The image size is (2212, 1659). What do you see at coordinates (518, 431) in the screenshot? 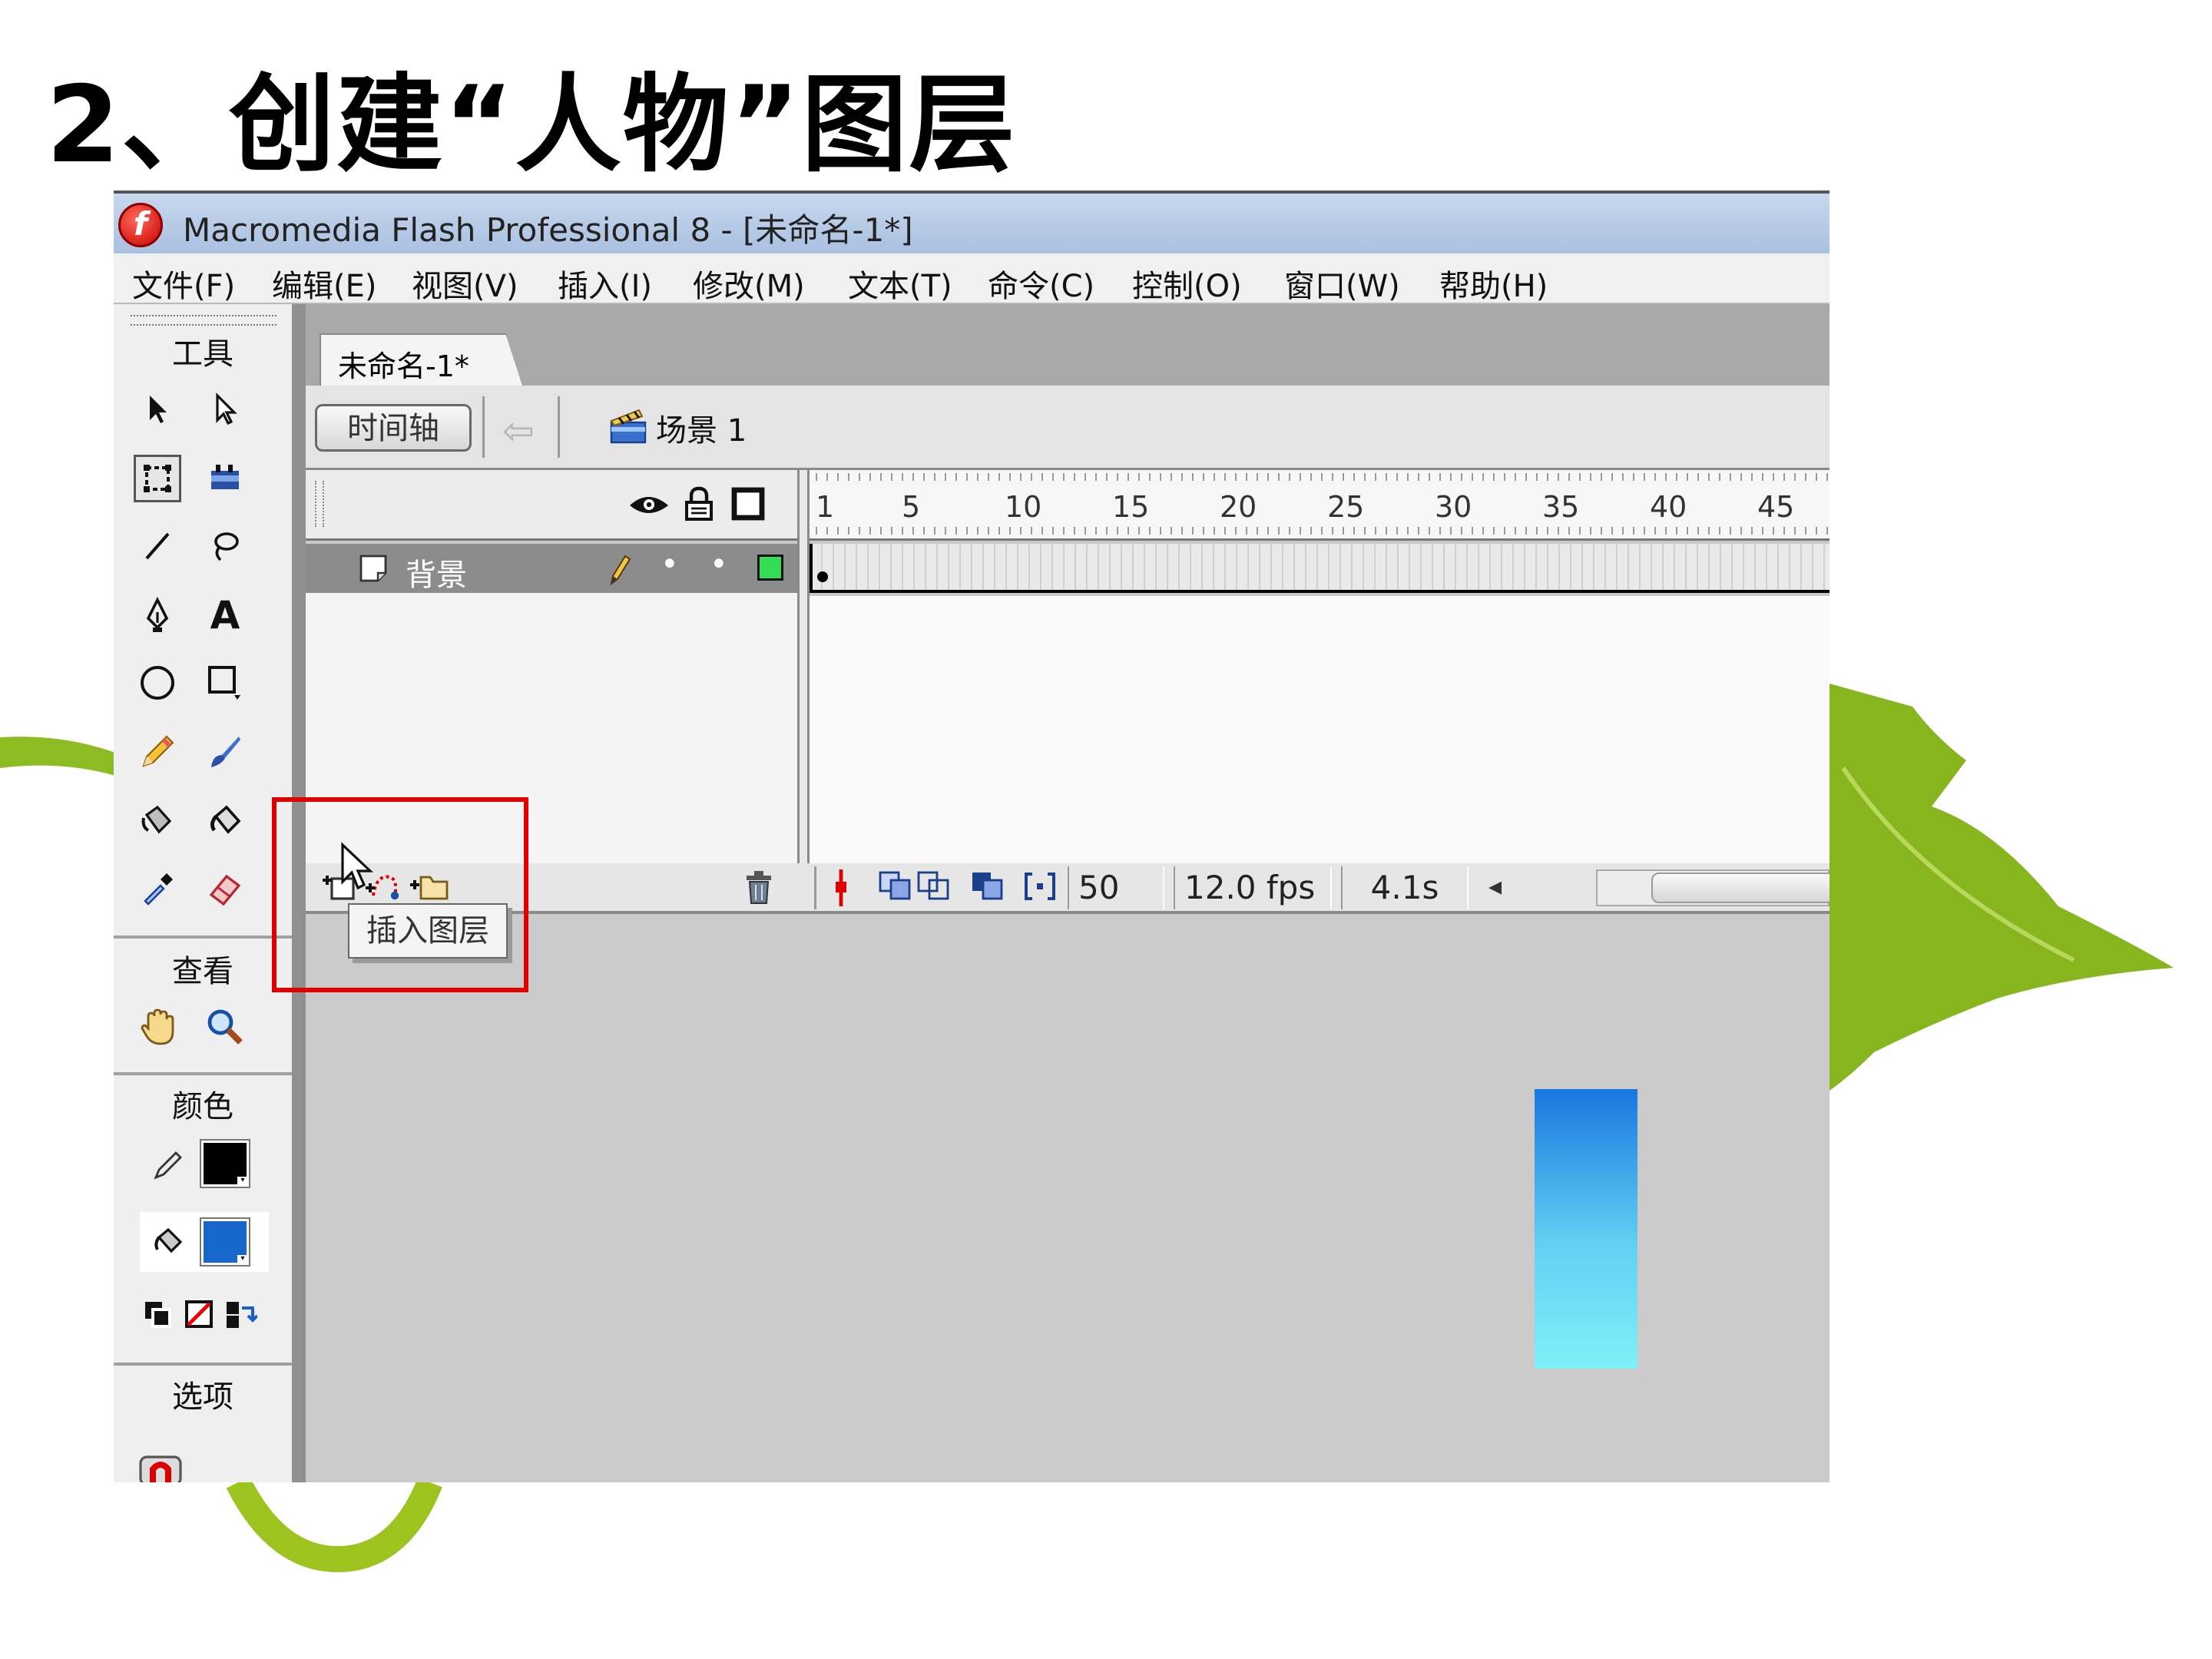
I see `back-arrow-icon: ⇦` at bounding box center [518, 431].